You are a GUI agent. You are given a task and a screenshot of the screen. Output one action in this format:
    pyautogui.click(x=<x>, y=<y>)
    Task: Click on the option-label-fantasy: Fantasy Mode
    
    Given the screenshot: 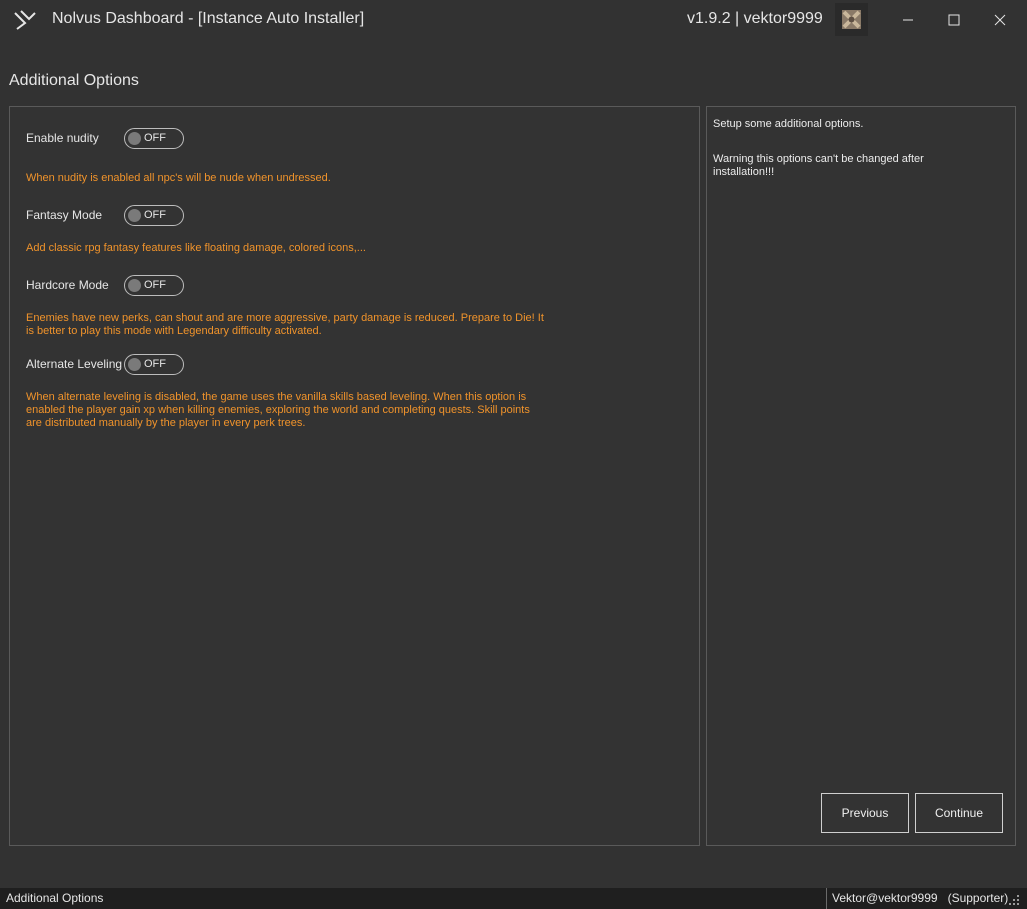 What is the action you would take?
    pyautogui.click(x=64, y=215)
    